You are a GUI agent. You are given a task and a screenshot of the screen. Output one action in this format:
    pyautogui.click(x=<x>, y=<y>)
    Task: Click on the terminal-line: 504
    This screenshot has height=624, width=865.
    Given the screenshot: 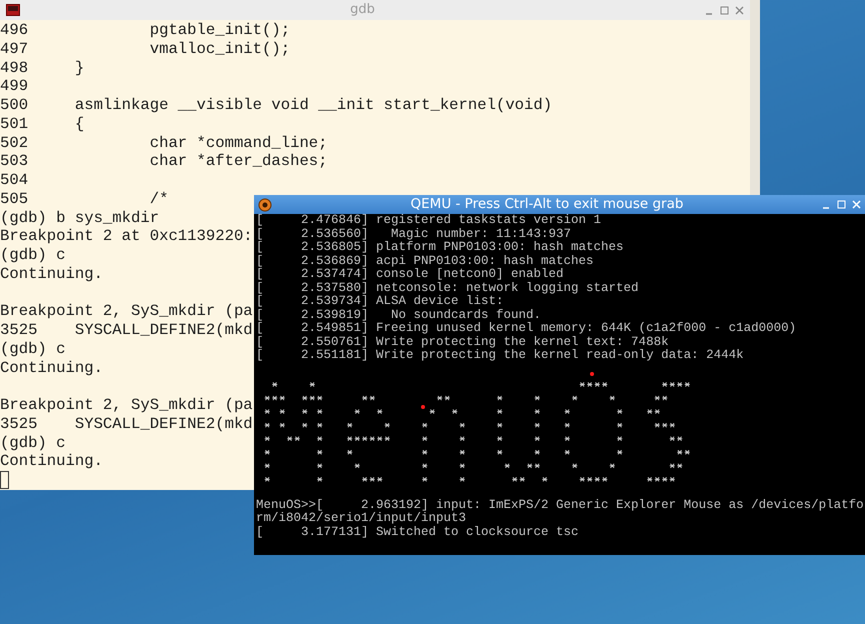 What is the action you would take?
    pyautogui.click(x=14, y=180)
    